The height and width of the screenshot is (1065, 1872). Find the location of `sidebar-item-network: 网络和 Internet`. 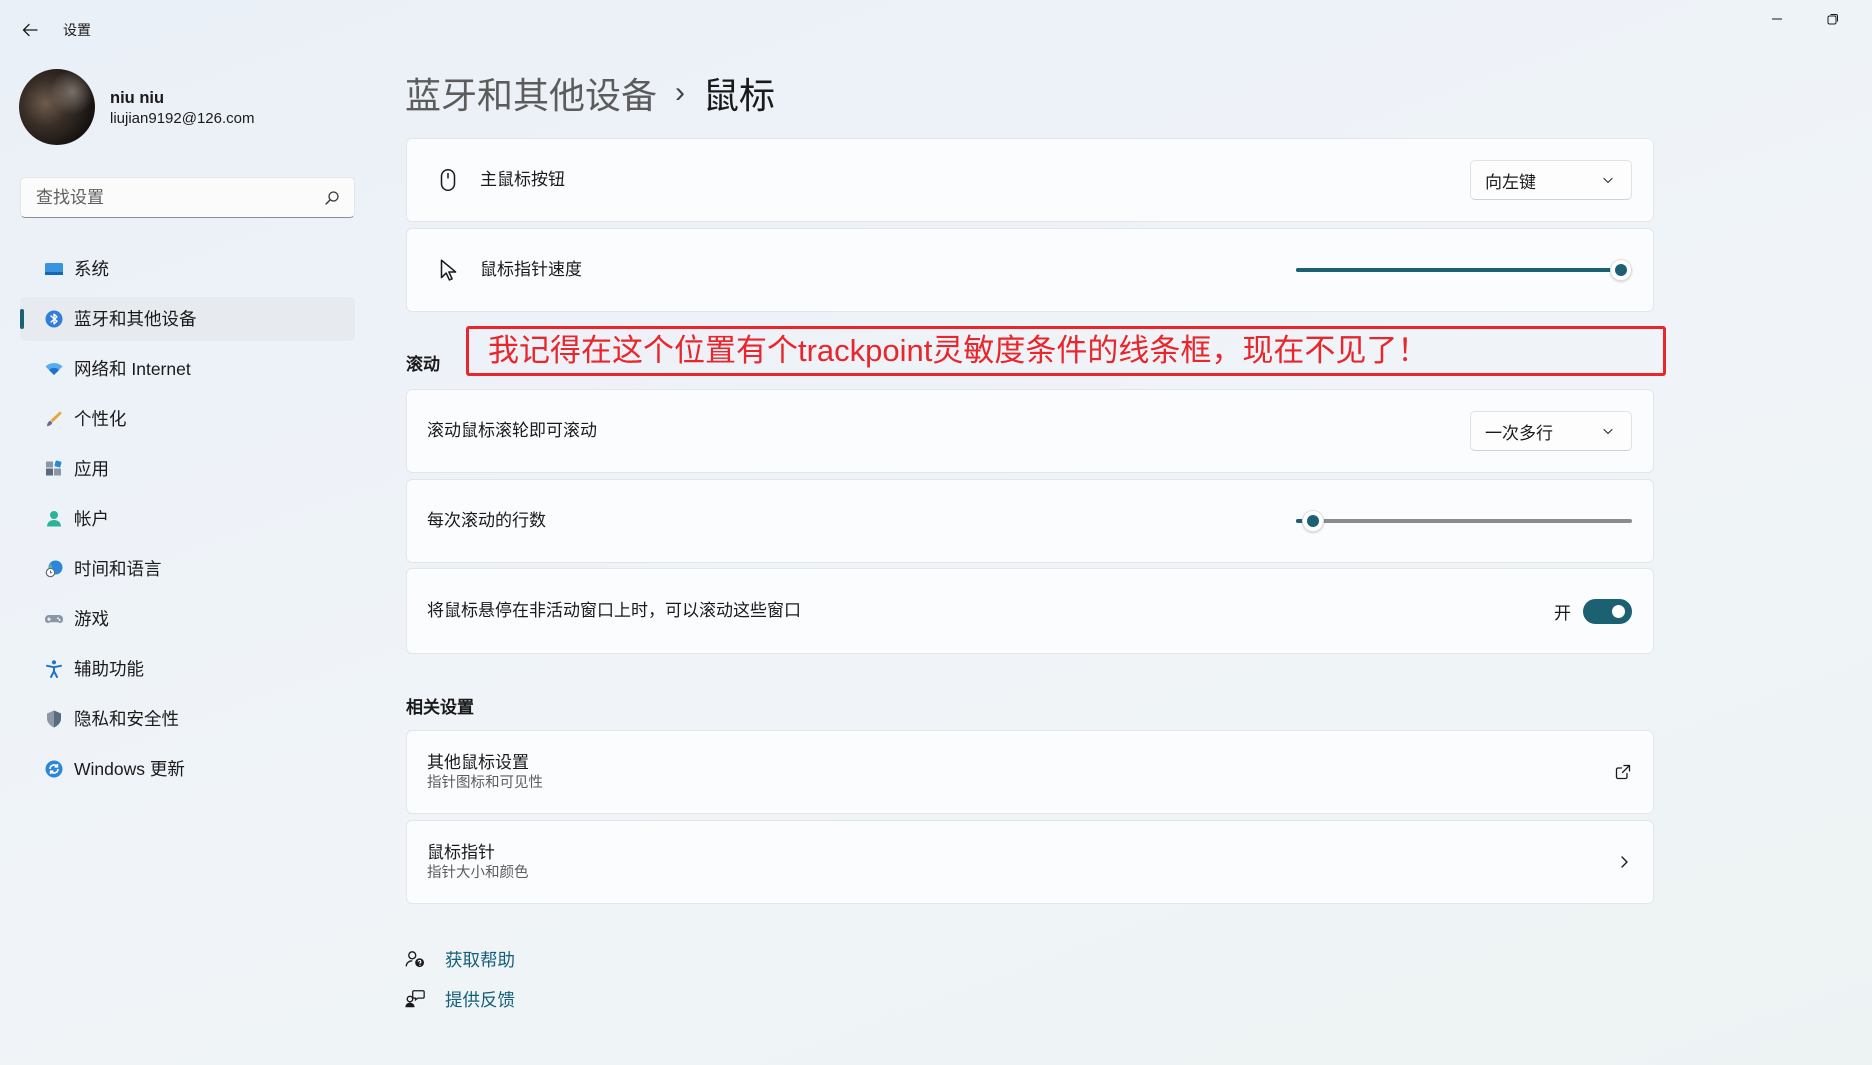

sidebar-item-network: 网络和 Internet is located at coordinates (187, 369).